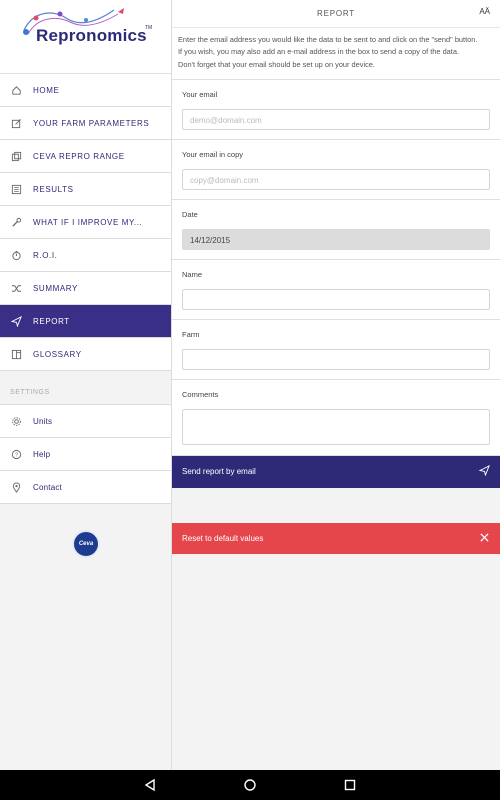 The width and height of the screenshot is (500, 800). I want to click on home-button, so click(250, 785).